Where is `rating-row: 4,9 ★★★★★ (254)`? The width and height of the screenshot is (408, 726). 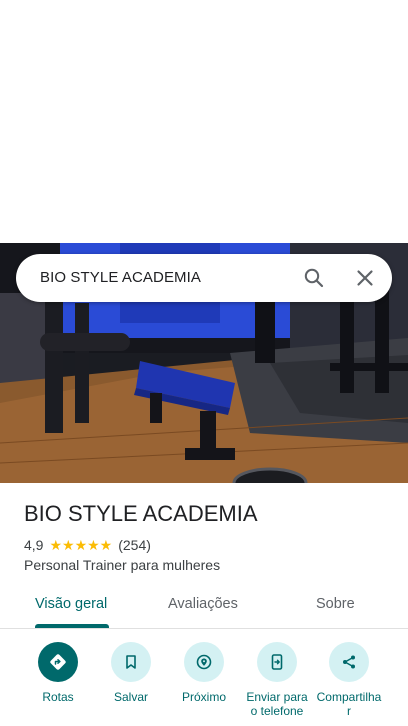 rating-row: 4,9 ★★★★★ (254) is located at coordinates (87, 545).